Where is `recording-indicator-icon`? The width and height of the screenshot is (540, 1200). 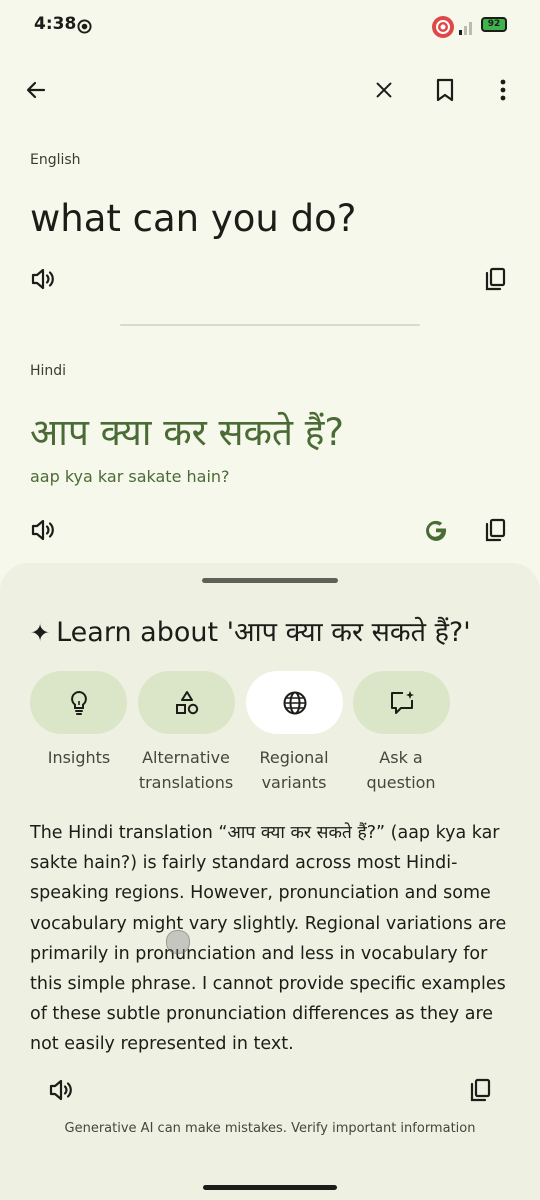 recording-indicator-icon is located at coordinates (443, 27).